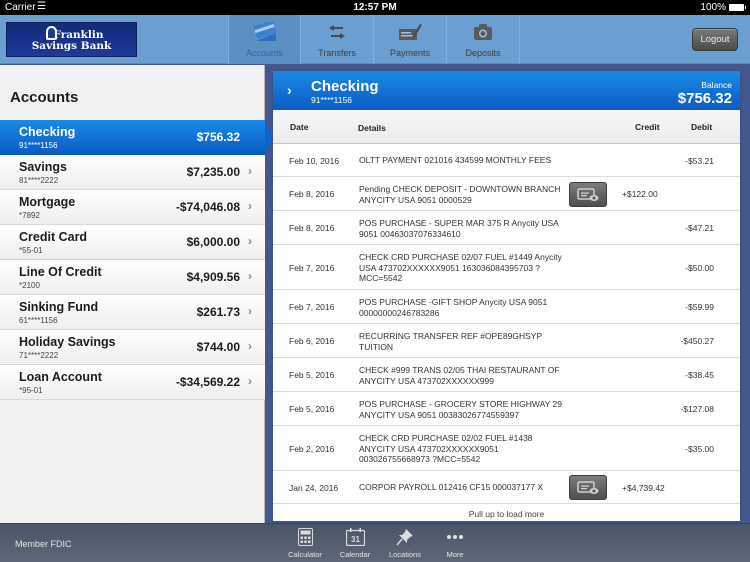 Image resolution: width=750 pixels, height=562 pixels. I want to click on account-number: 71****2222, so click(39, 355).